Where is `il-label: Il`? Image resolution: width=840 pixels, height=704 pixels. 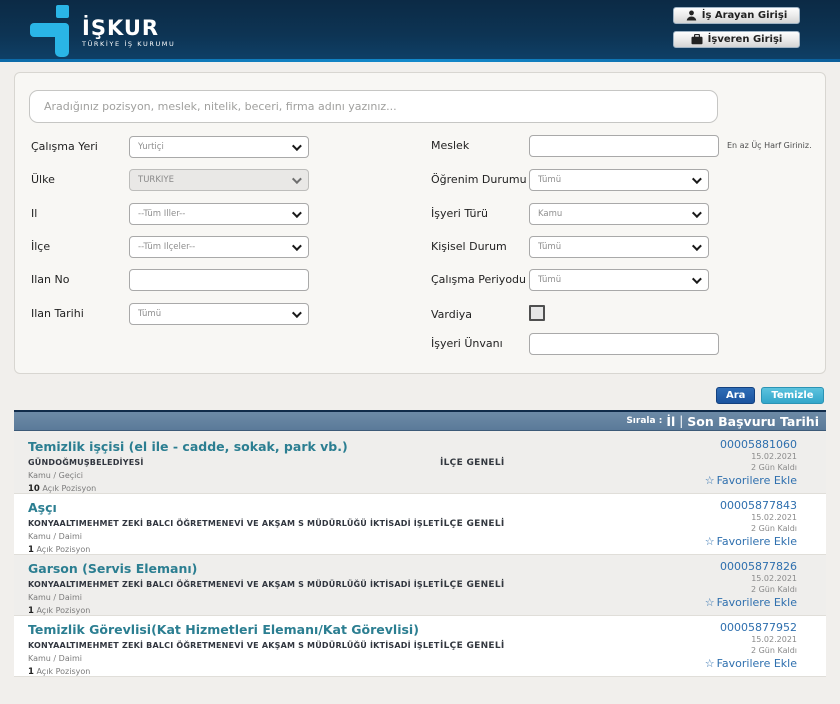
il-label: Il is located at coordinates (34, 213).